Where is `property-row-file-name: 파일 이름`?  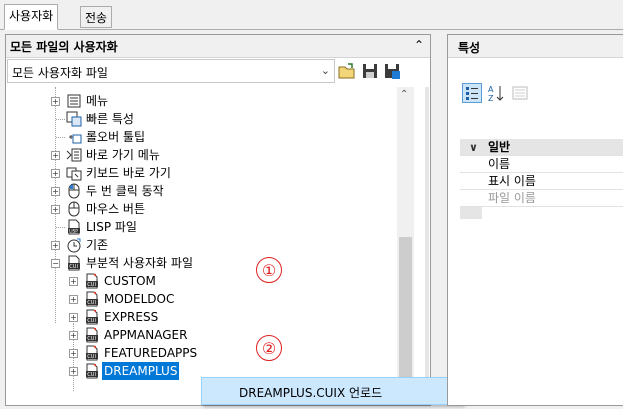 property-row-file-name: 파일 이름 is located at coordinates (541, 198).